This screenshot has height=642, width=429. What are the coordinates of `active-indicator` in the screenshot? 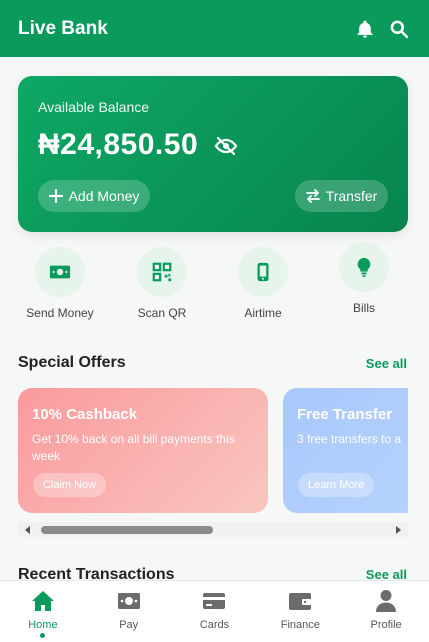 It's located at (43, 635).